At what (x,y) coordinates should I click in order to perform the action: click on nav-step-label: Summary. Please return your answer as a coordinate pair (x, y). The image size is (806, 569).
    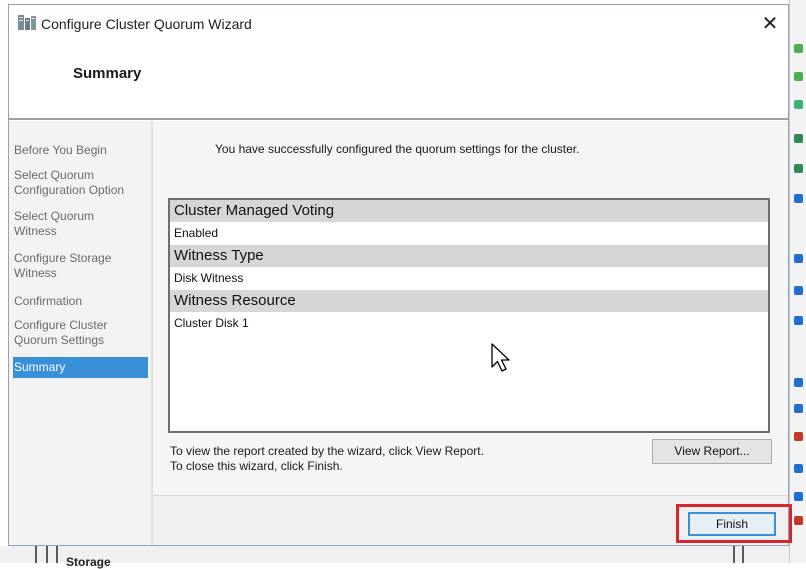
    Looking at the image, I should click on (40, 367).